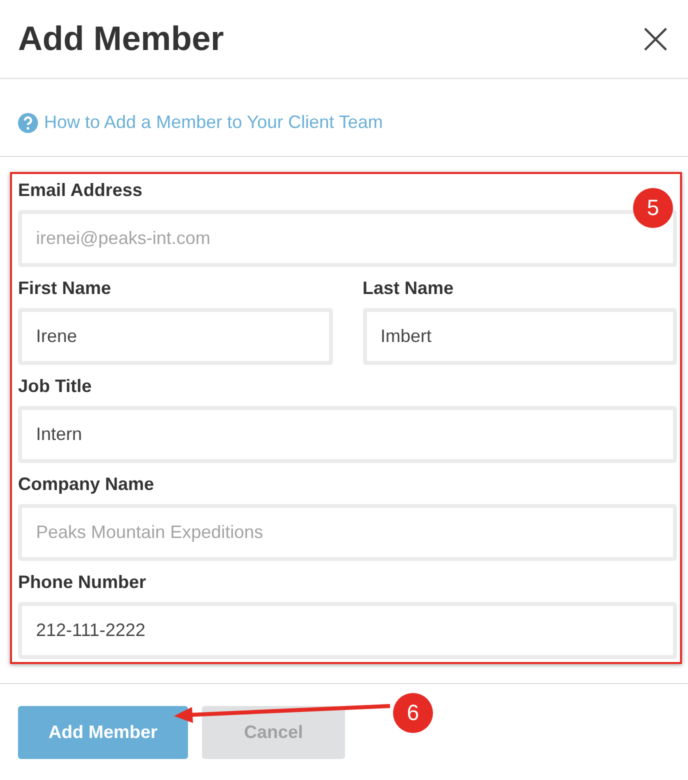  What do you see at coordinates (81, 190) in the screenshot?
I see `field-label: Email Address` at bounding box center [81, 190].